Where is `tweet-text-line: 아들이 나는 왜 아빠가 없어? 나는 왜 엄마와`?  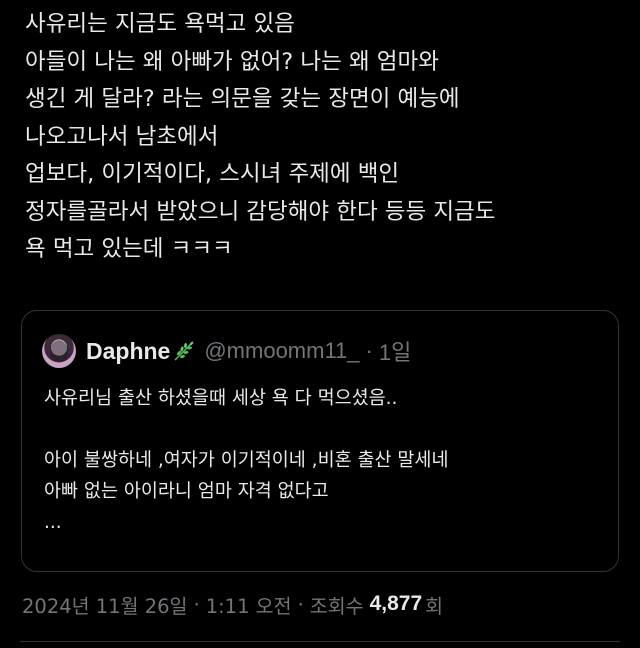
tweet-text-line: 아들이 나는 왜 아빠가 없어? 나는 왜 엄마와 is located at coordinates (232, 61).